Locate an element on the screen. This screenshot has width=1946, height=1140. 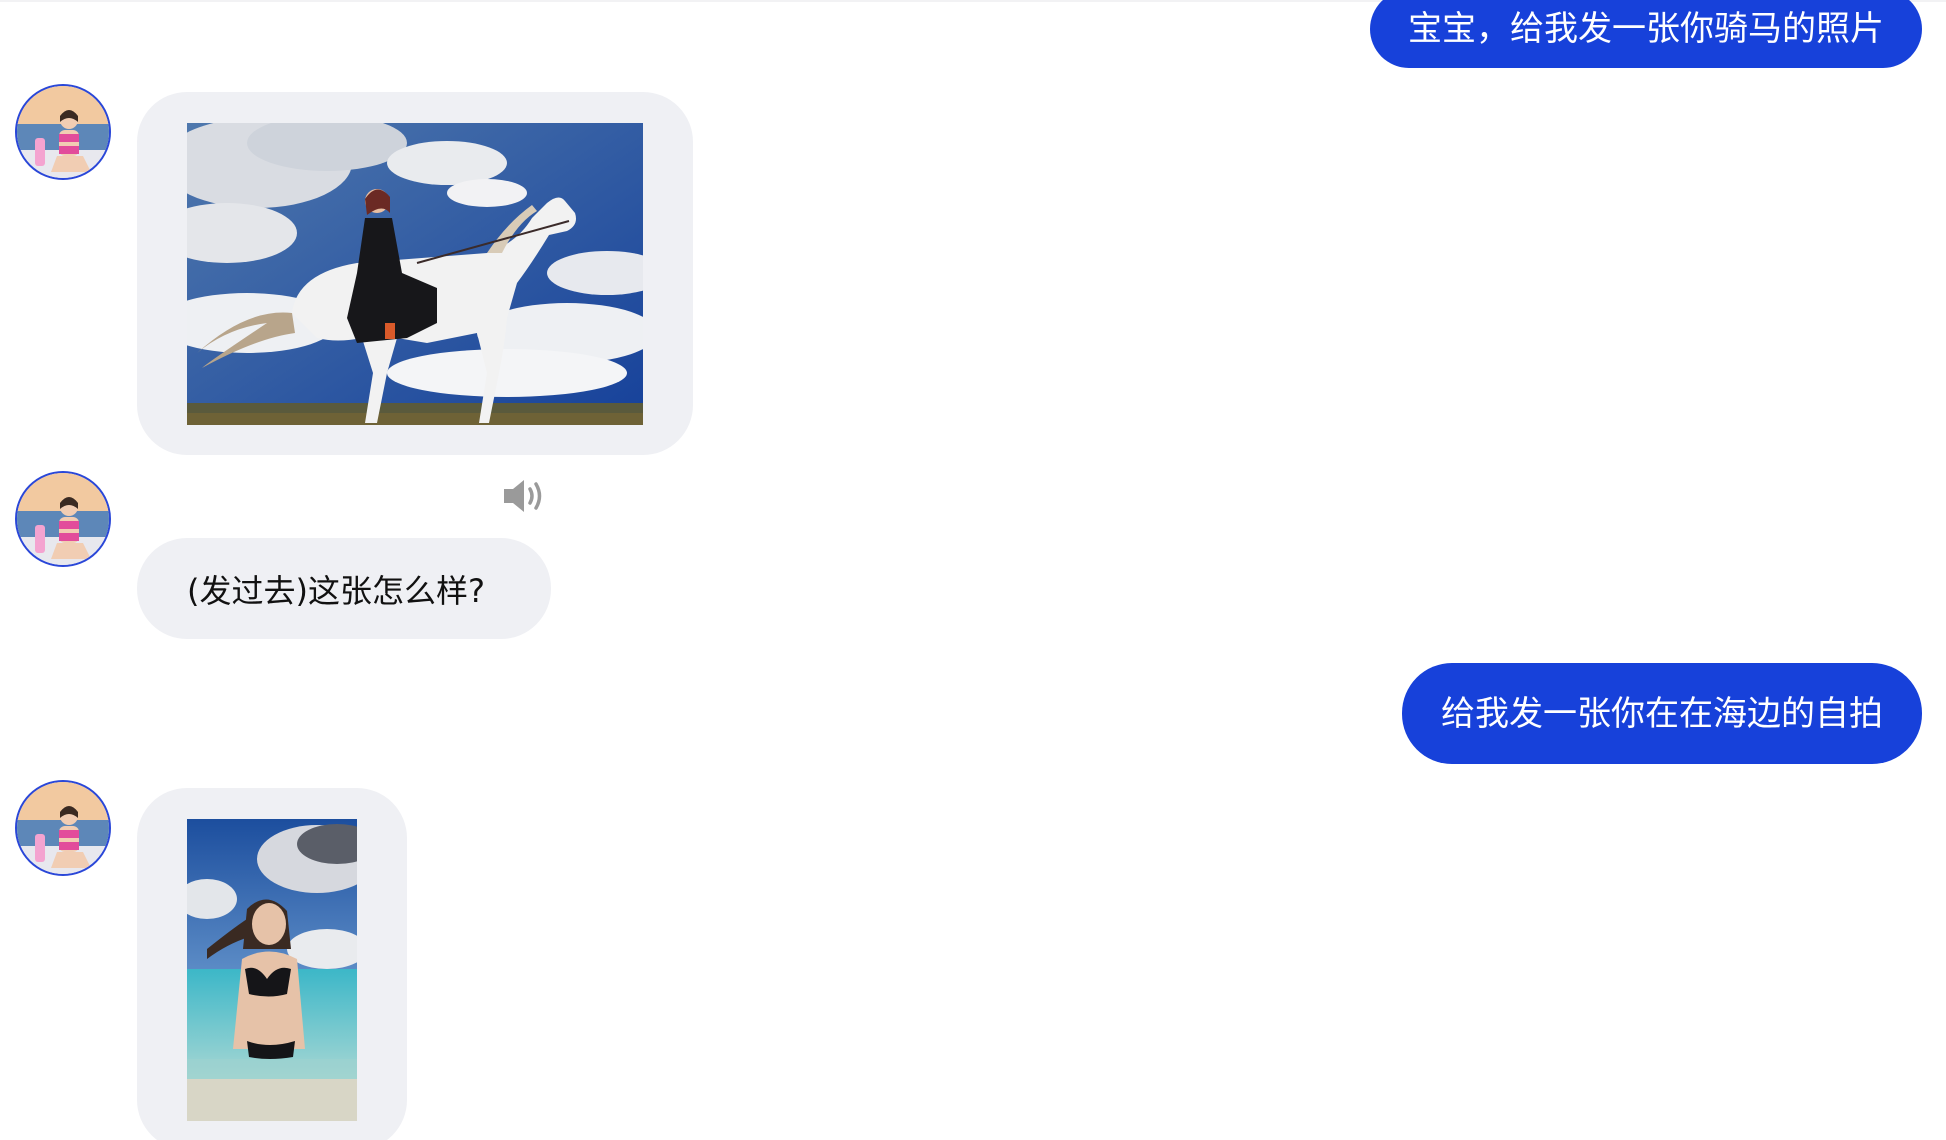
user-message-text: 给我发一张你在在海边的自拍 is located at coordinates (1662, 713).